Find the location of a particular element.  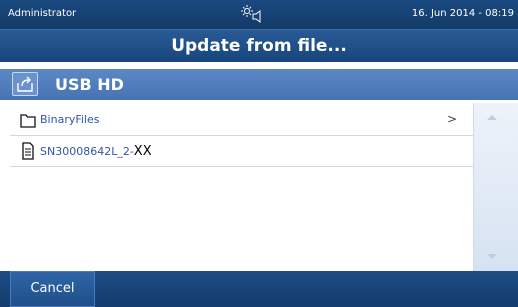

cancel-button: Cancel is located at coordinates (52, 289).